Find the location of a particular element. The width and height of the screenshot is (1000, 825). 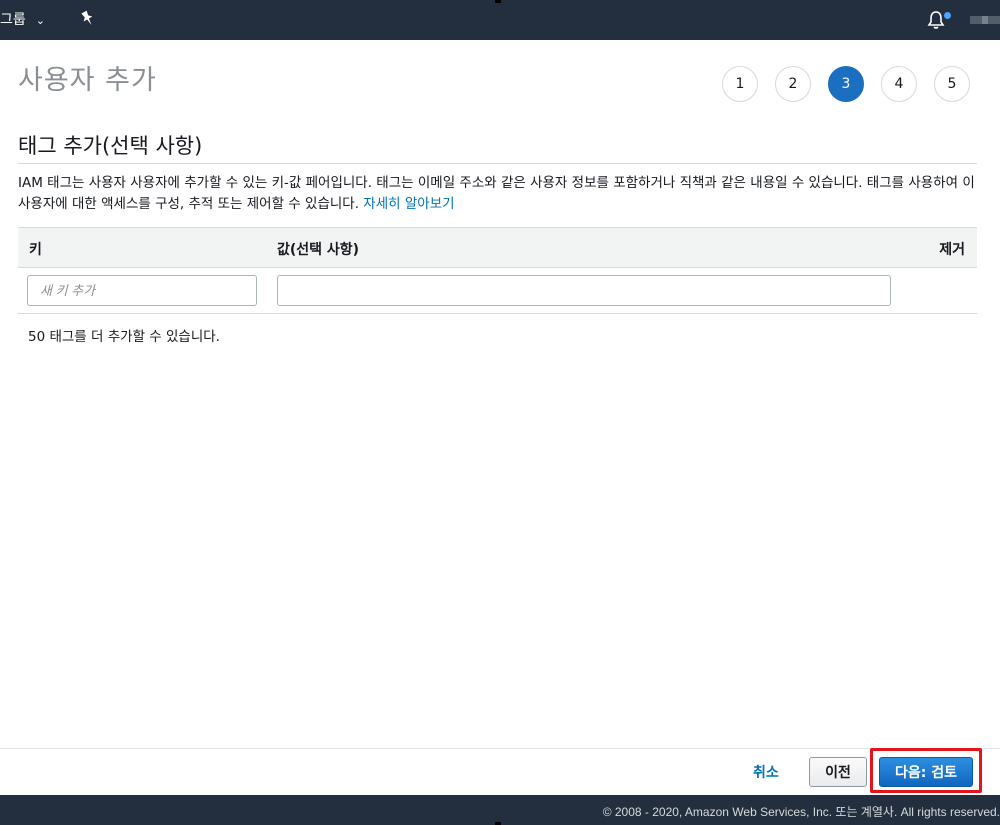

account-menu is located at coordinates (985, 20).